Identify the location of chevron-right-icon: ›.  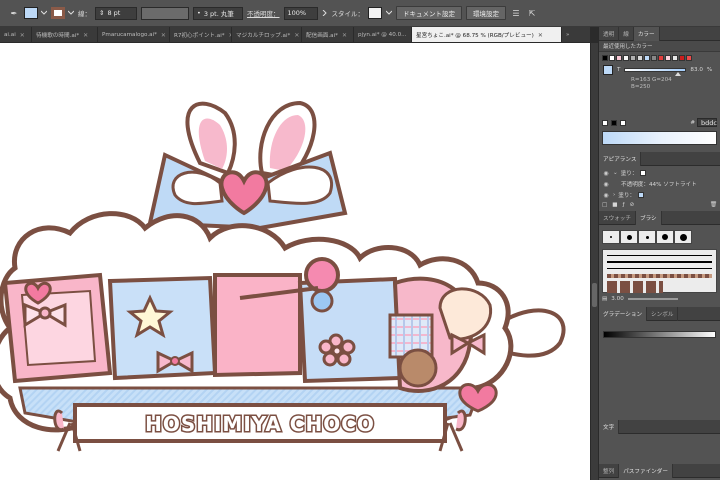
(614, 195).